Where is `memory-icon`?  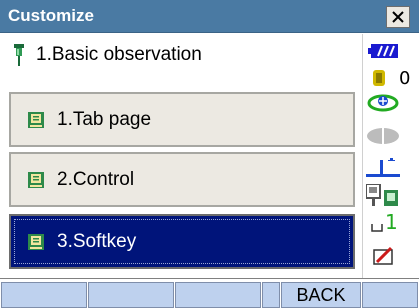
memory-icon is located at coordinates (379, 78).